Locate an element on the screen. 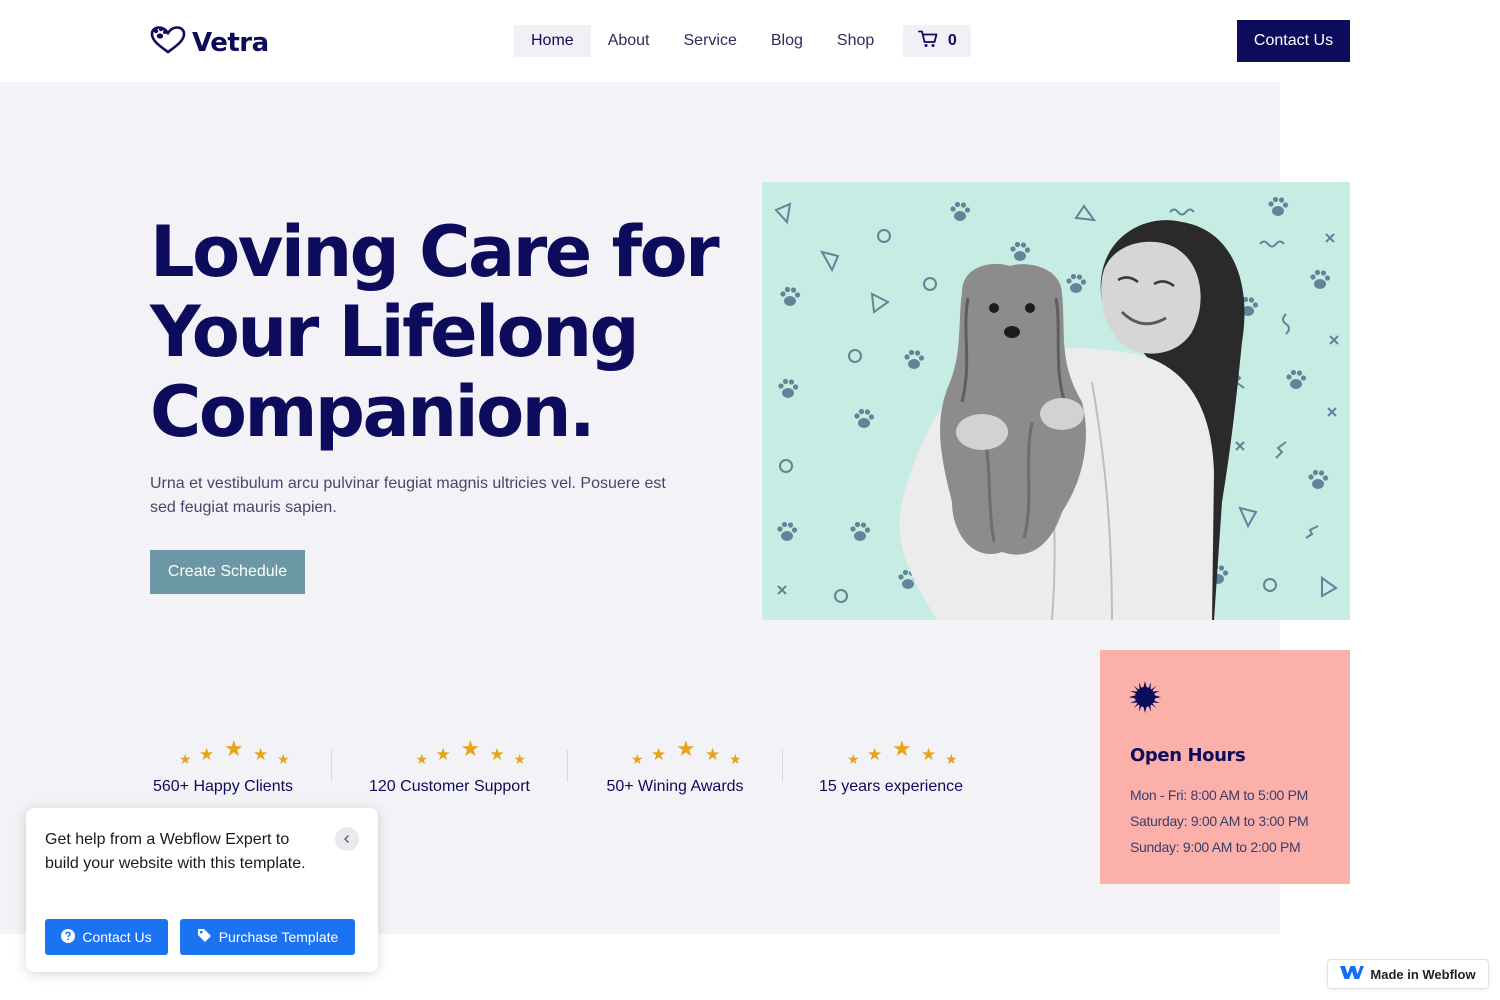 This screenshot has height=1000, width=1500. logo: Vetra is located at coordinates (209, 42).